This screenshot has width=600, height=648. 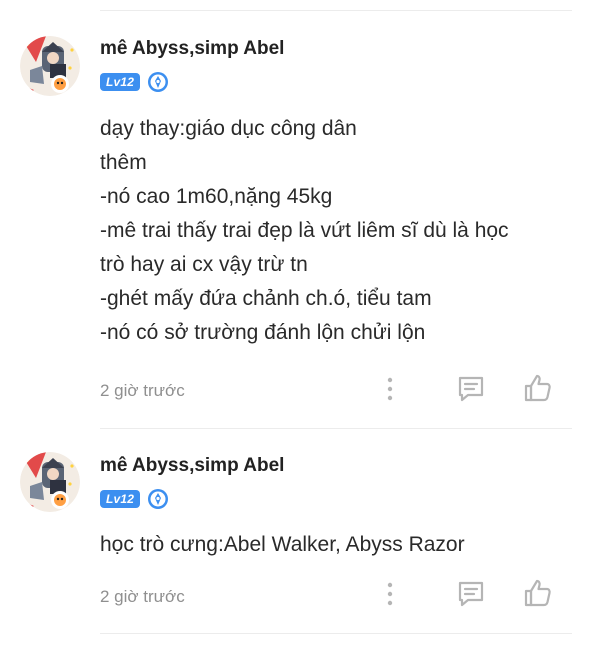 I want to click on comment-body: học trò cưng:Abel Walker, Abyss Razor, so click(x=335, y=545).